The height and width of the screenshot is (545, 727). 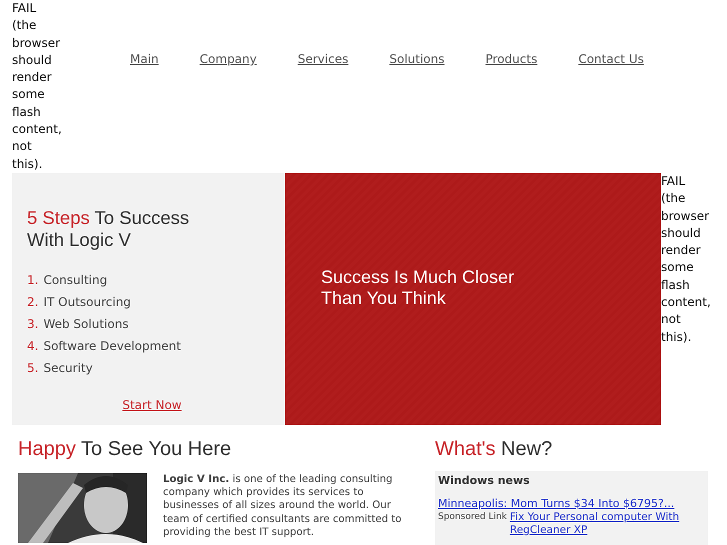 What do you see at coordinates (611, 59) in the screenshot?
I see `nav-link: Contact Us` at bounding box center [611, 59].